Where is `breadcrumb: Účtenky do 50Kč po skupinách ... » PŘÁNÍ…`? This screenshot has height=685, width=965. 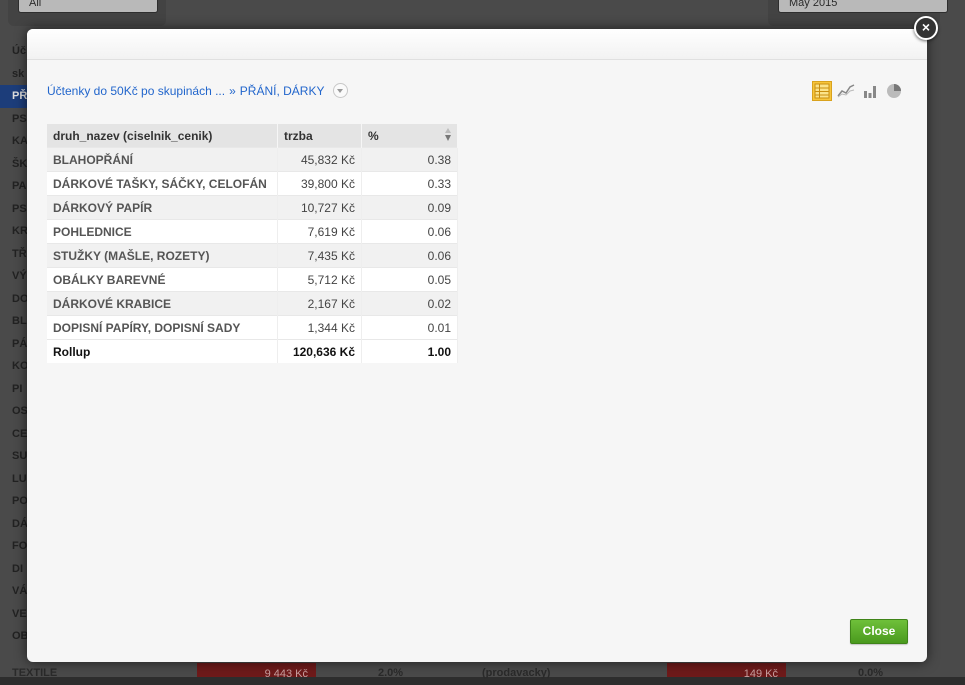 breadcrumb: Účtenky do 50Kč po skupinách ... » PŘÁNÍ… is located at coordinates (198, 90).